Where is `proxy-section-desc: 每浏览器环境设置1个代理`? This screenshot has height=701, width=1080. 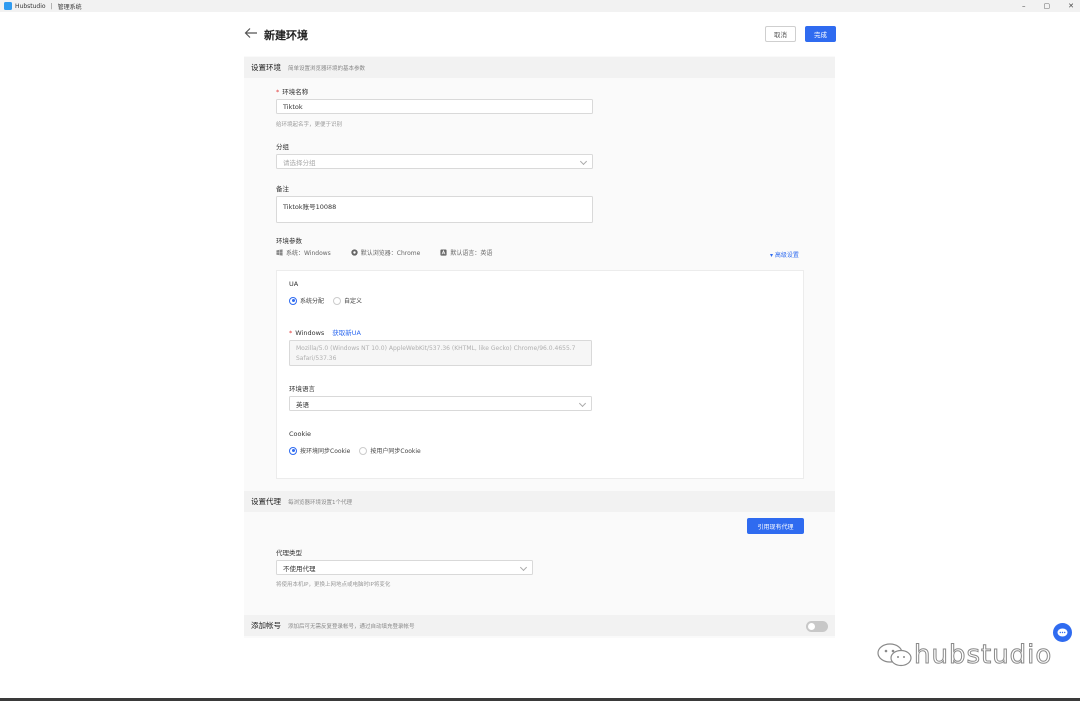
proxy-section-desc: 每浏览器环境设置1个代理 is located at coordinates (320, 502).